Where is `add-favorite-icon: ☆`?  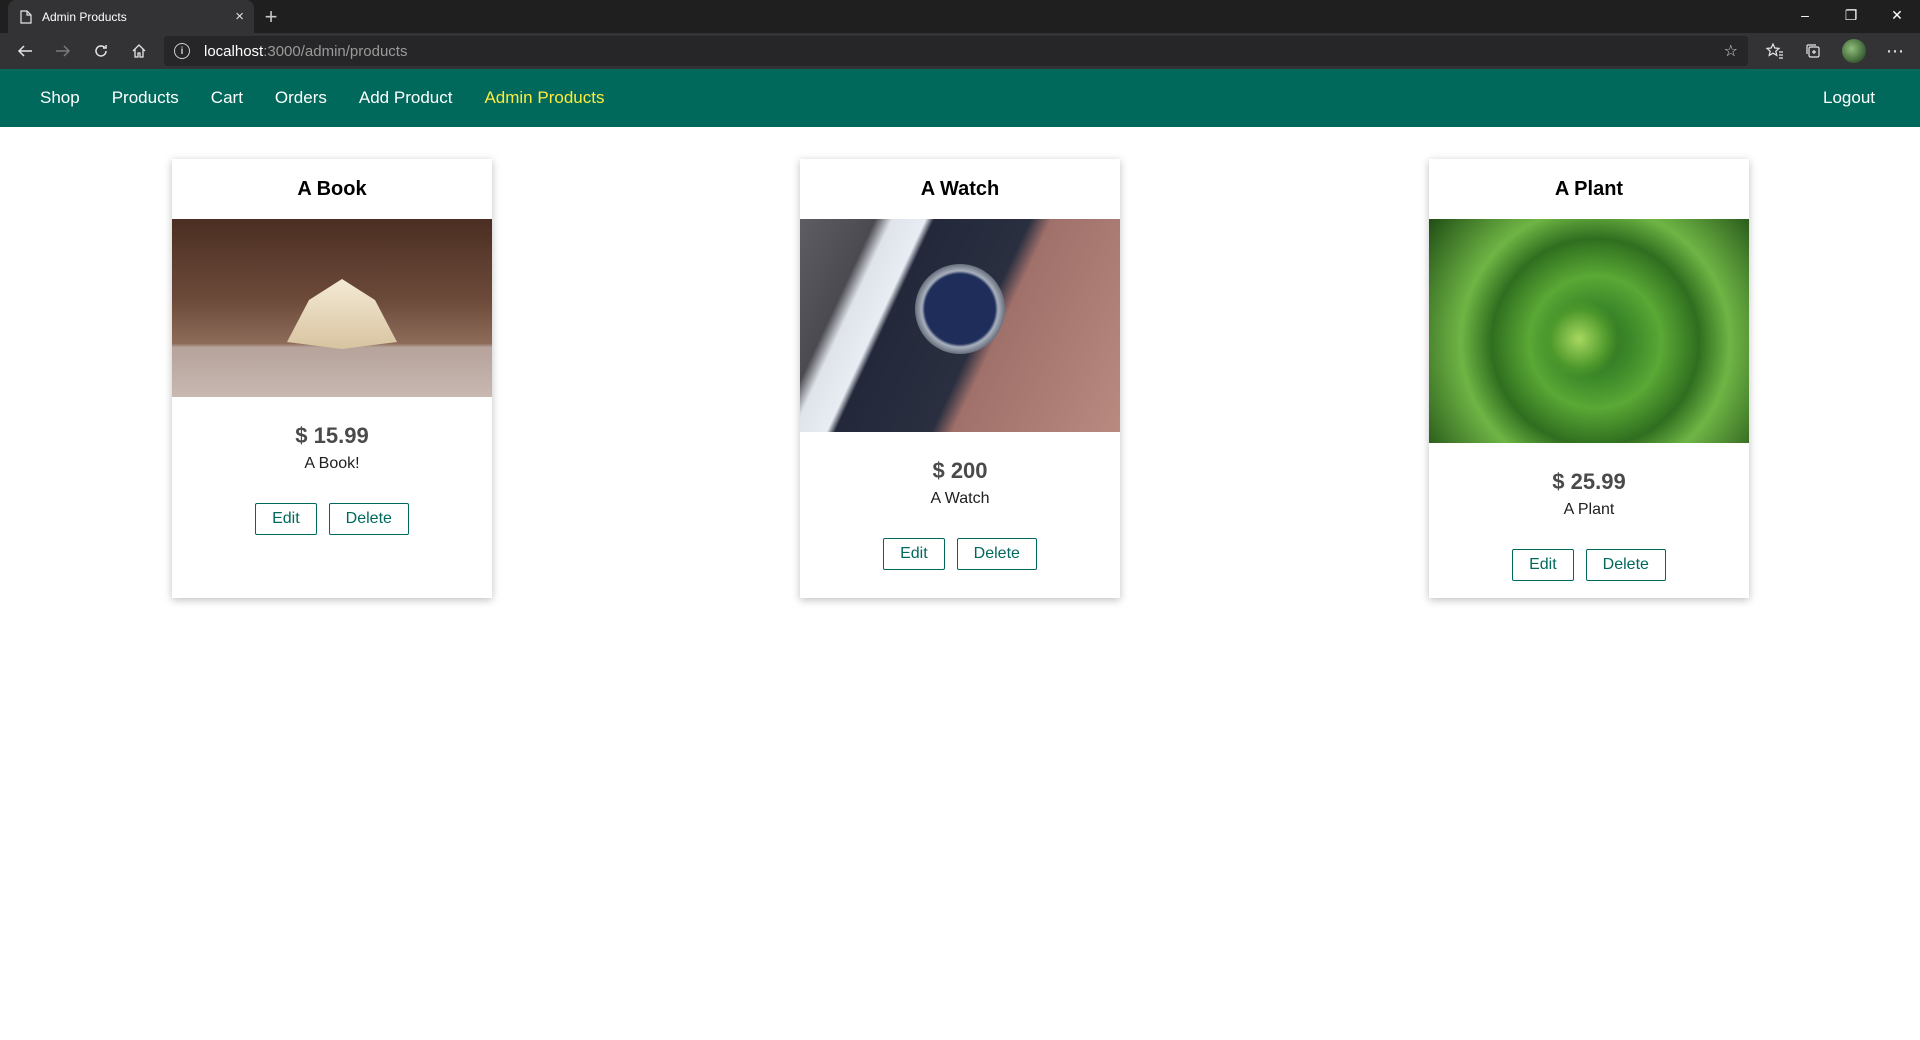
add-favorite-icon: ☆ is located at coordinates (1731, 51).